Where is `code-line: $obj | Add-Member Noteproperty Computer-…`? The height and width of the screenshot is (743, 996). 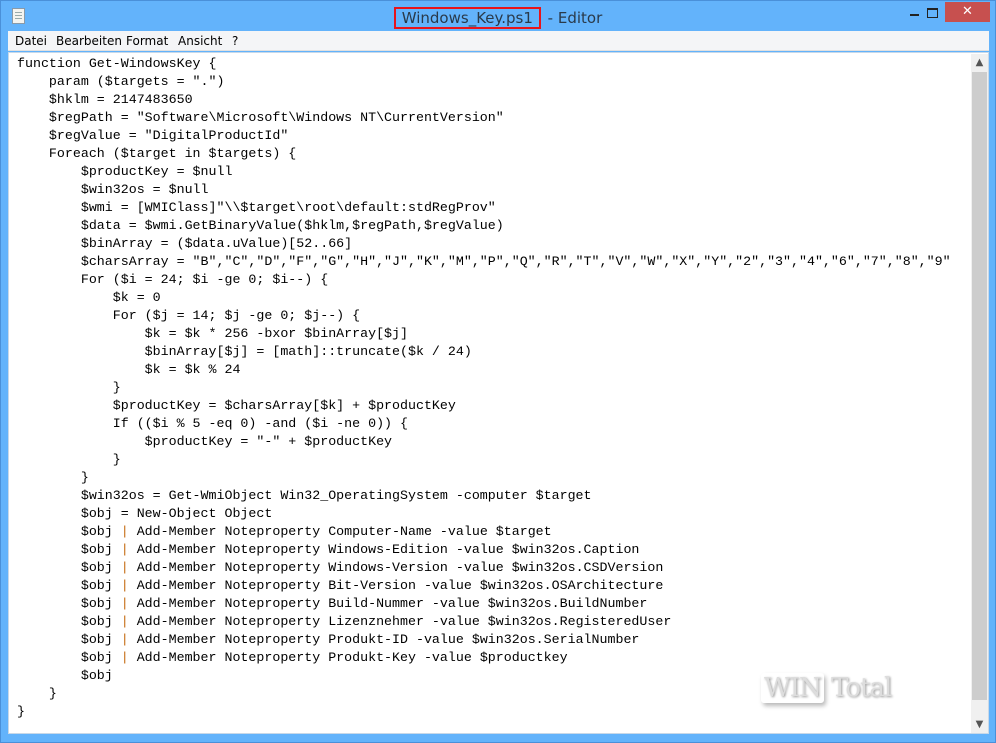
code-line: $obj | Add-Member Noteproperty Computer-… is located at coordinates (284, 531).